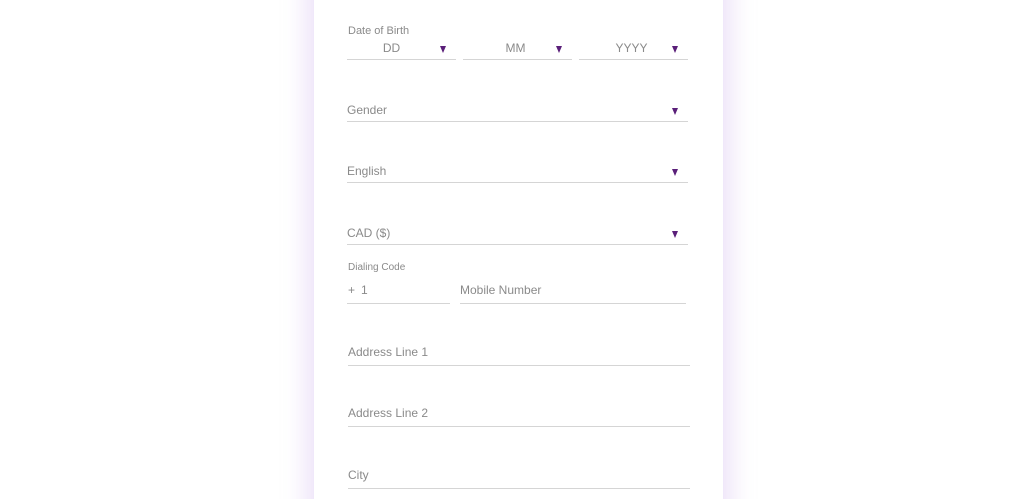  Describe the element at coordinates (519, 352) in the screenshot. I see `address-line-1-input: Address Line 1` at that location.